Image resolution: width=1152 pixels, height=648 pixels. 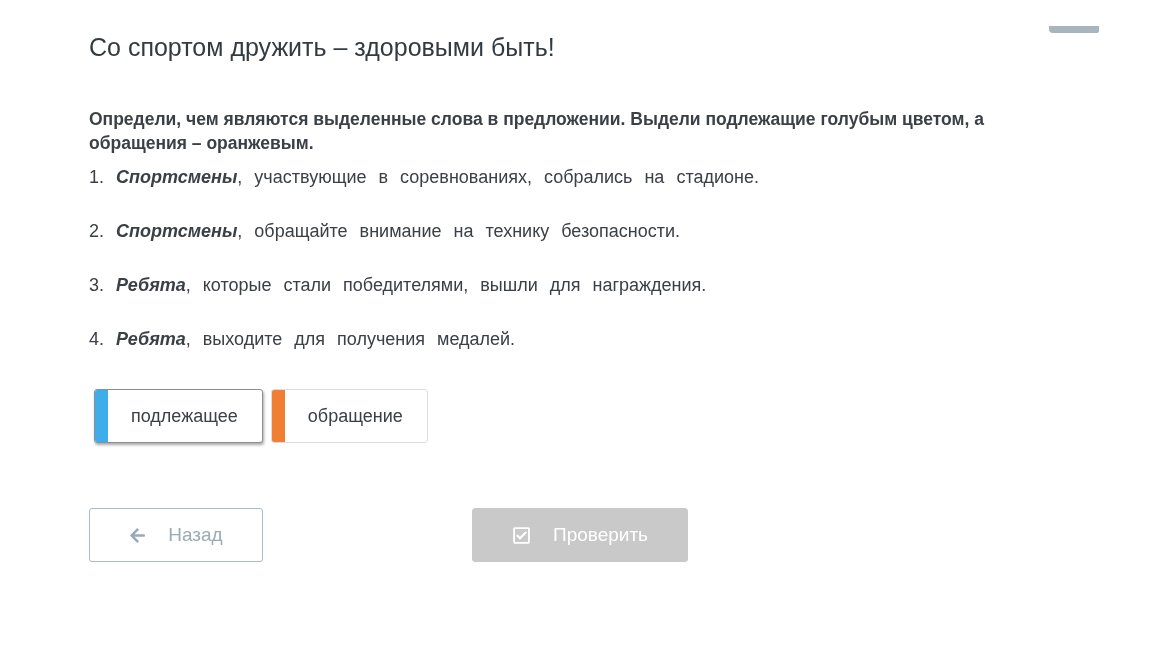 What do you see at coordinates (537, 131) in the screenshot?
I see `task-instruction: Определи, чем являются выделенные слова в предложении. Выдели подлежащие голубым цветом, а обращения – оранжевым.` at bounding box center [537, 131].